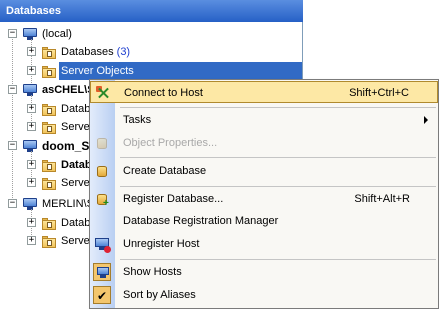  I want to click on tree-host-aschel: − asCHEL\S, so click(50, 90).